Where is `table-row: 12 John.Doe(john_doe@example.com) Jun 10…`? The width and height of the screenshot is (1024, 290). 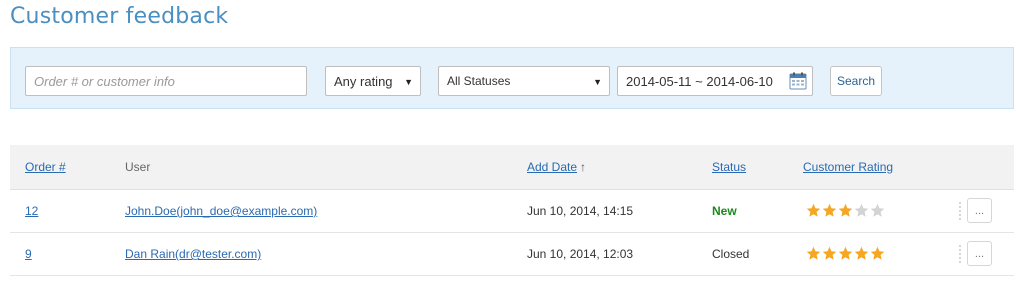
table-row: 12 John.Doe(john_doe@example.com) Jun 10… is located at coordinates (512, 211).